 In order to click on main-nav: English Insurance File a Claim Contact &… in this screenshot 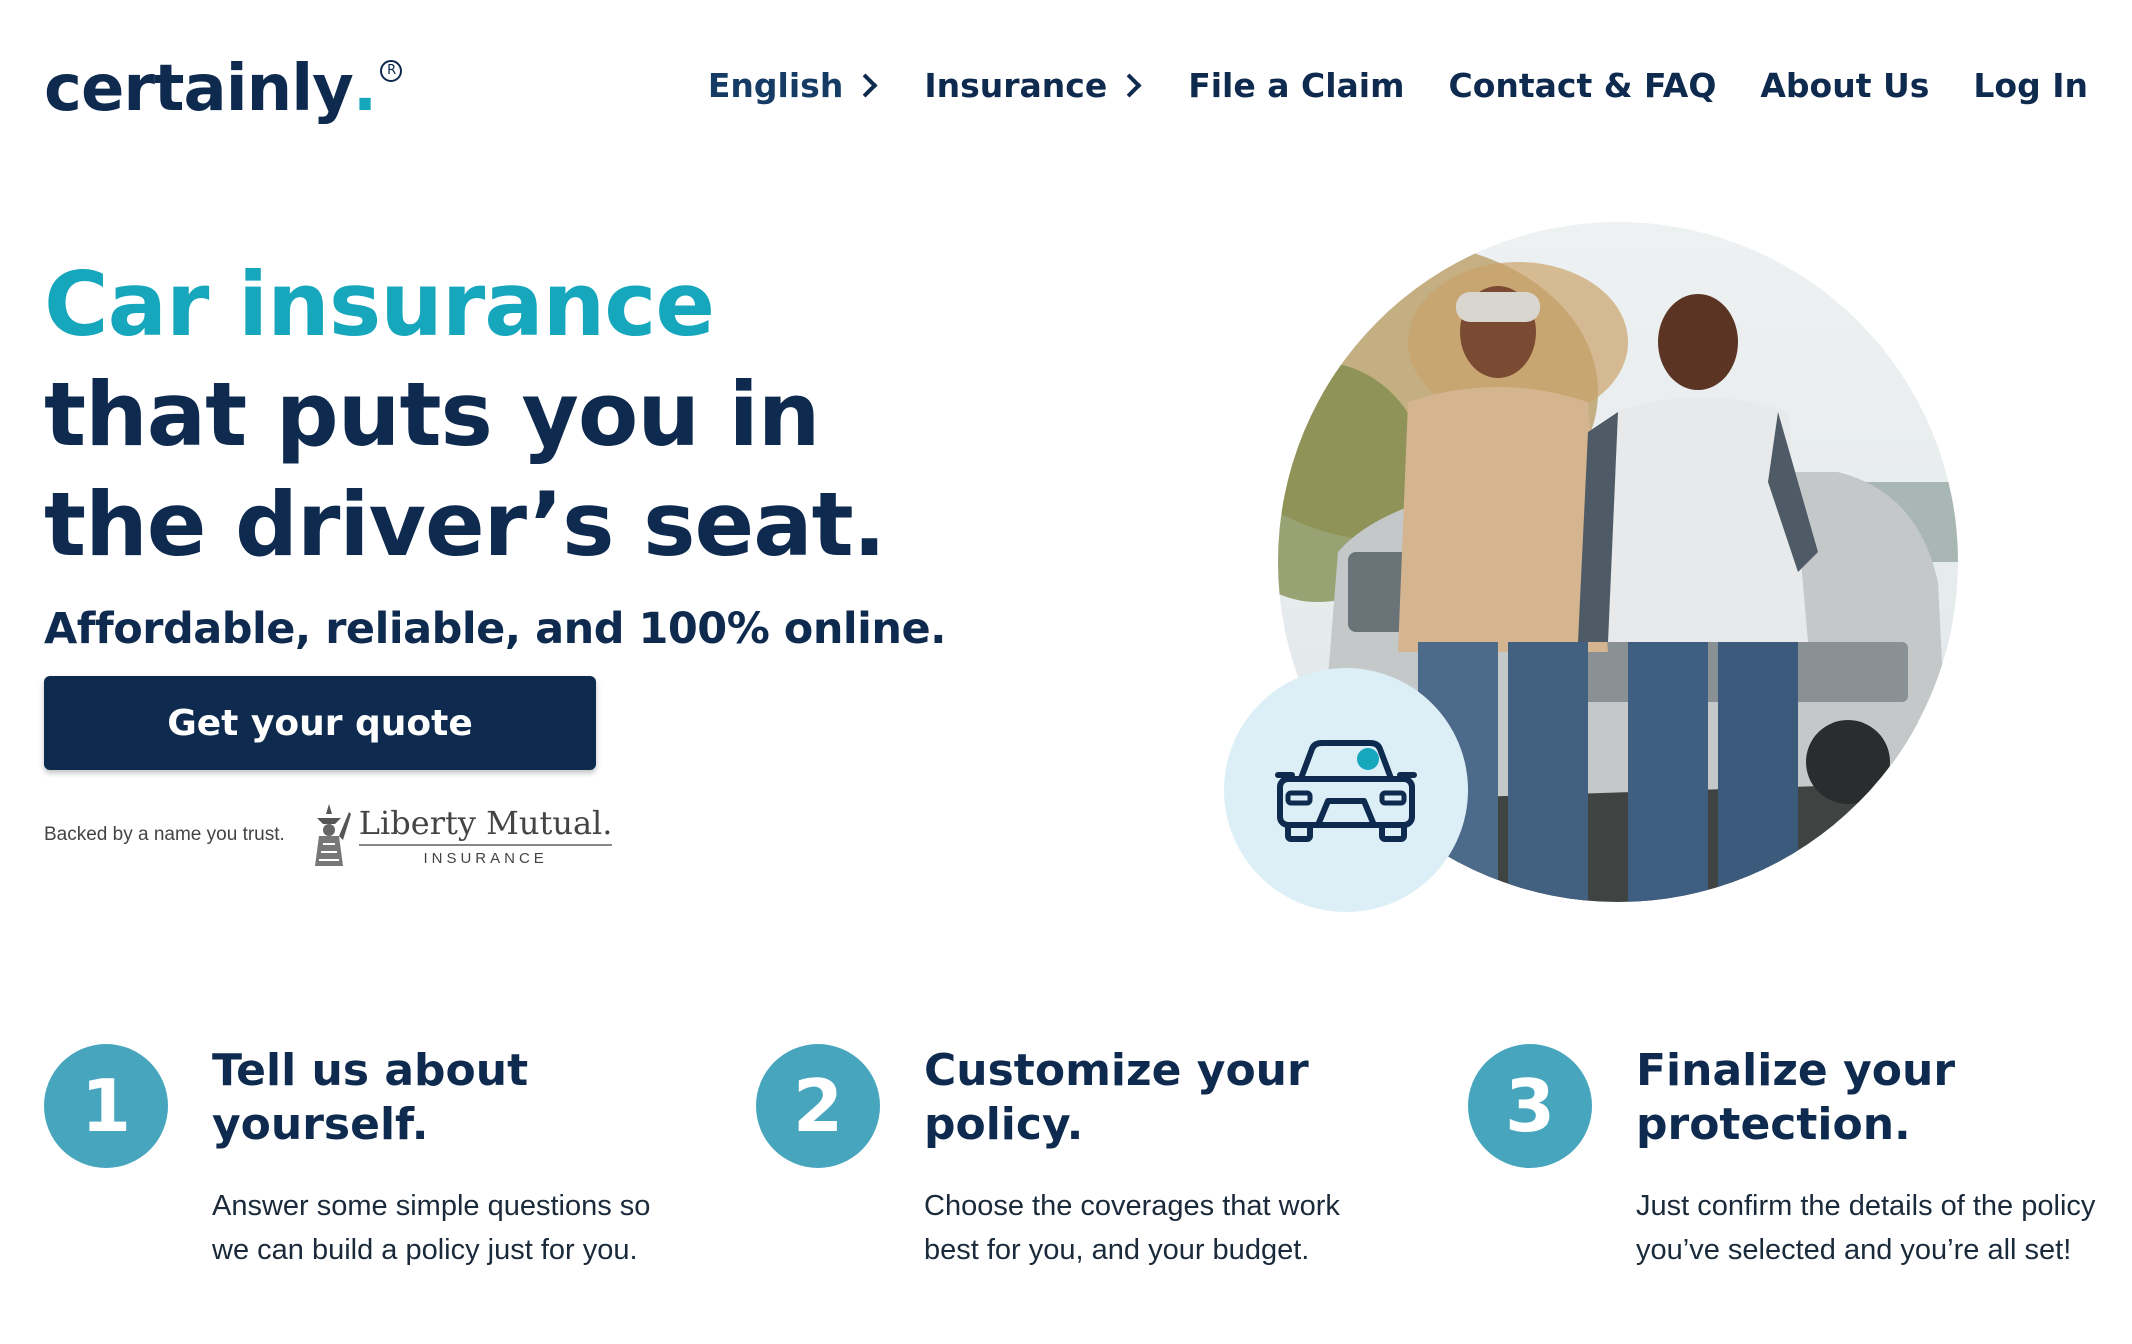, I will do `click(1398, 85)`.